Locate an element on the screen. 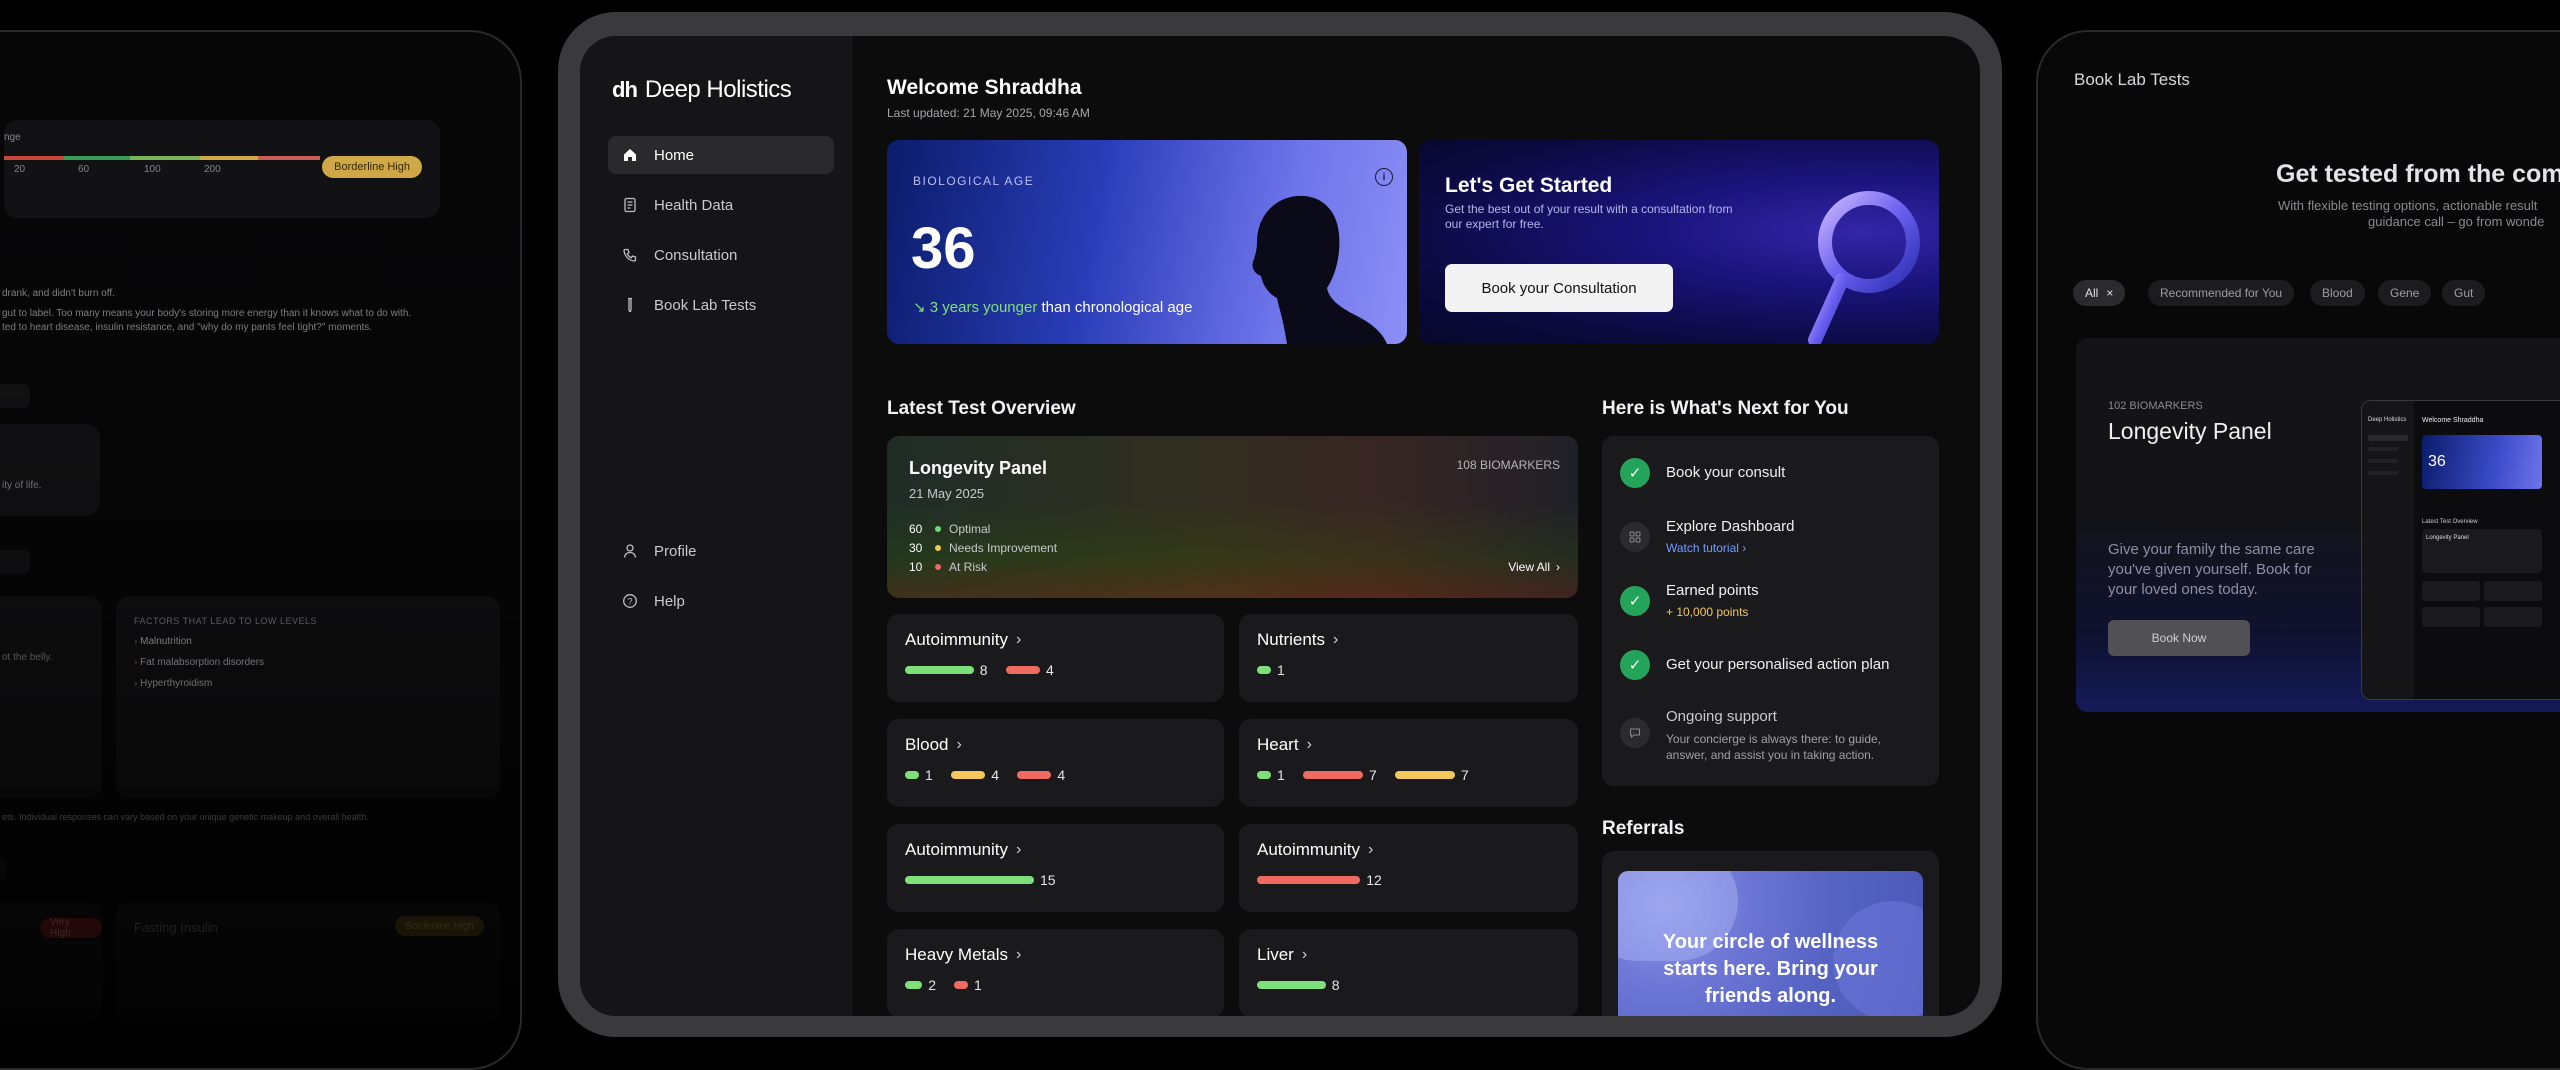  category-name: Blood is located at coordinates (927, 744).